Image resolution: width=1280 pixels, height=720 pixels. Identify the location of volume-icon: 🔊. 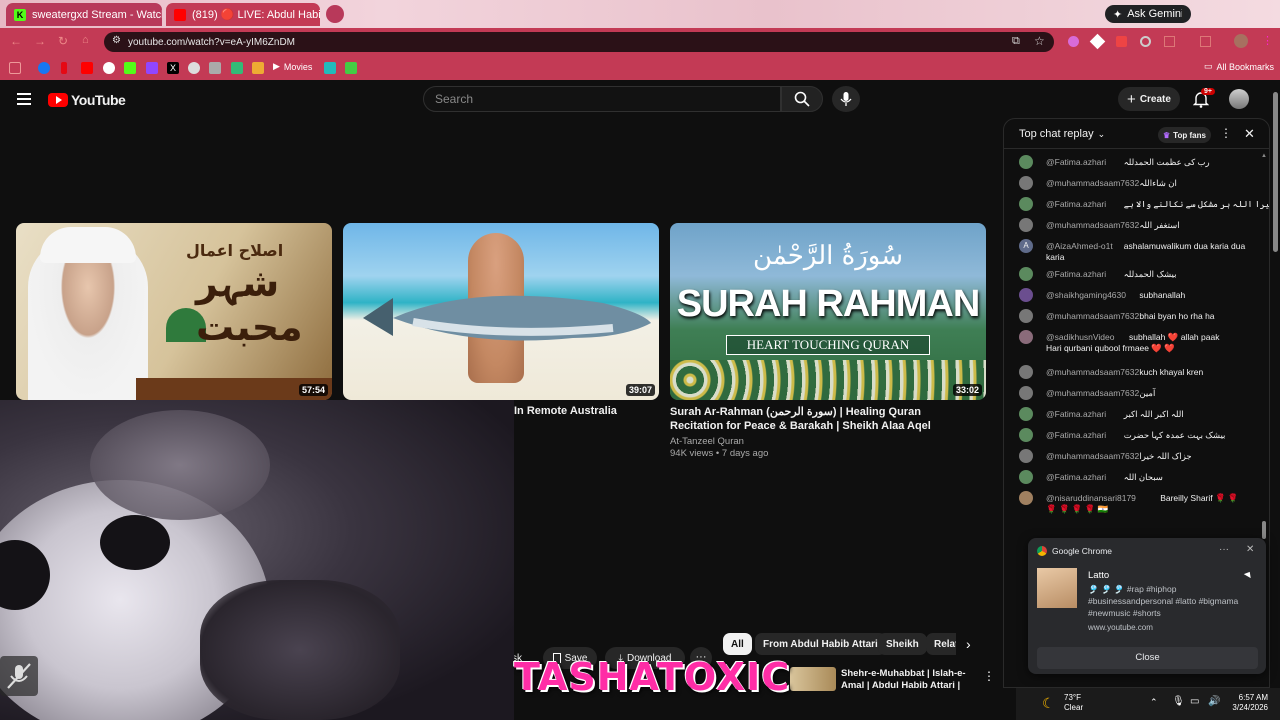
(1214, 701).